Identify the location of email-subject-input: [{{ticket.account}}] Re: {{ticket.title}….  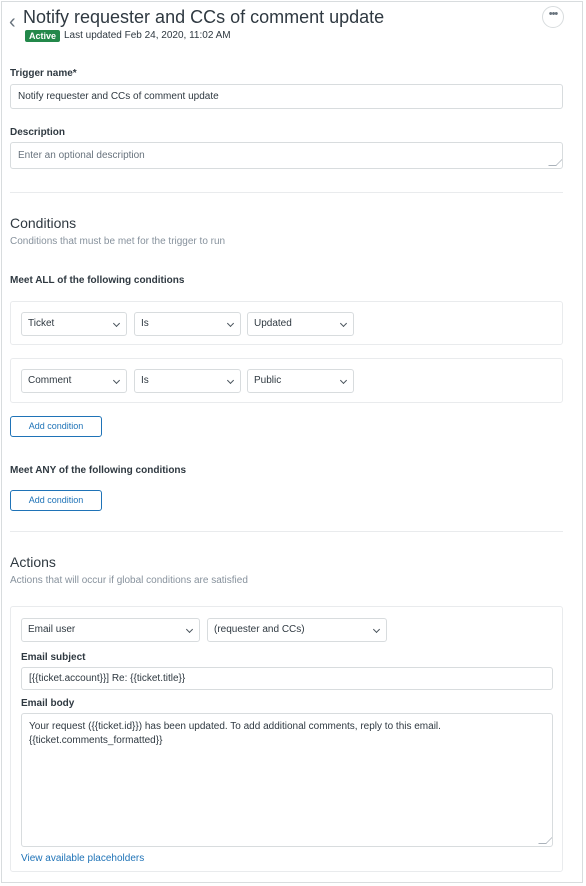
(287, 678).